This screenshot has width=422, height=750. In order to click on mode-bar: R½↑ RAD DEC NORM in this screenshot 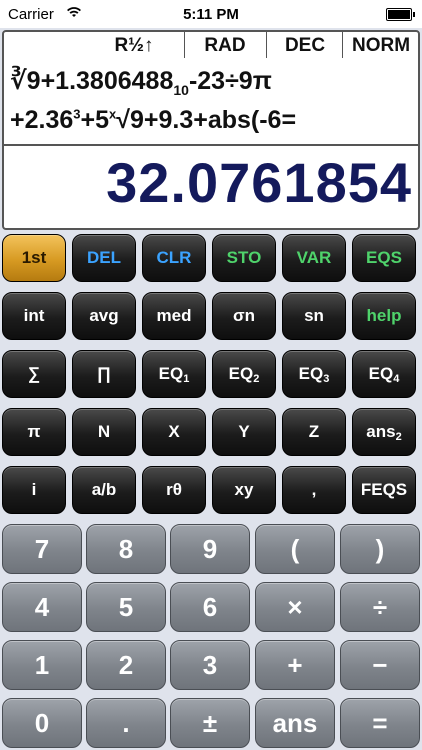, I will do `click(211, 45)`.